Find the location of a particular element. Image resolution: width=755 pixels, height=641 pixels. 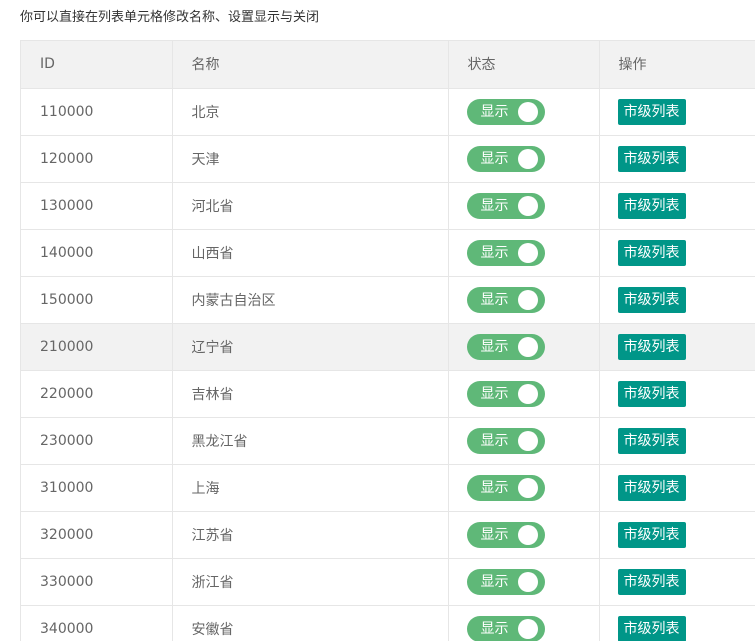

cell-name: 吉林省 is located at coordinates (310, 394).